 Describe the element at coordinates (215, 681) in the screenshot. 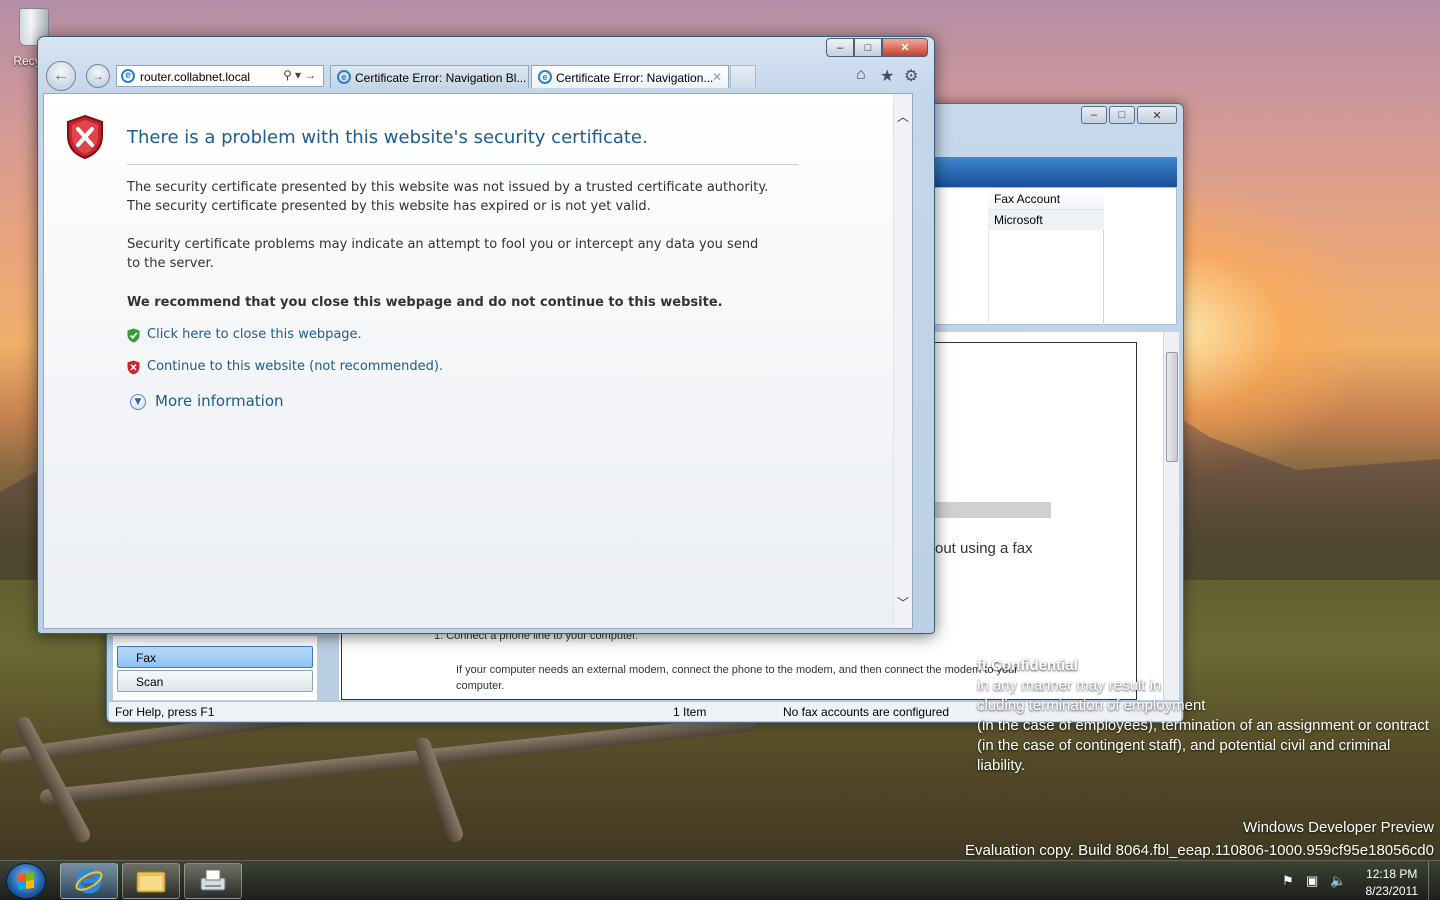

I see `nav-scan-button: Scan` at that location.